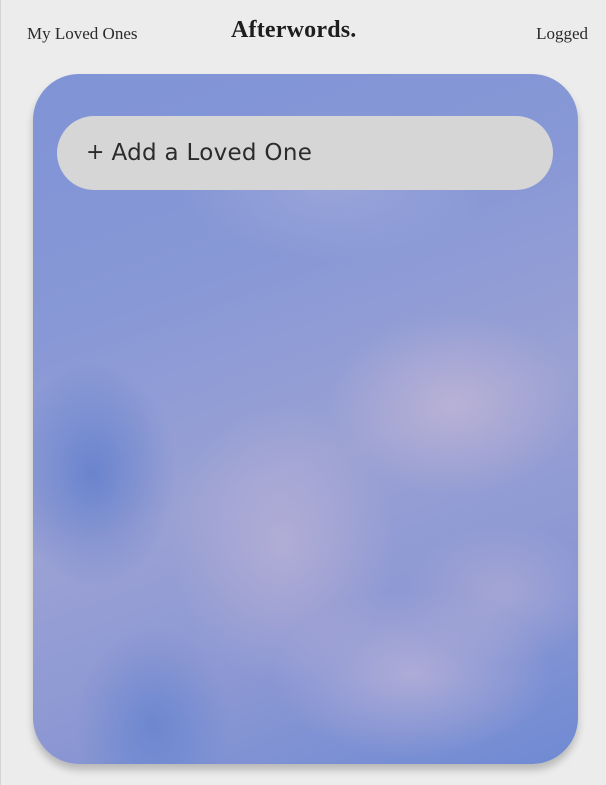  I want to click on plus-icon: +, so click(95, 152).